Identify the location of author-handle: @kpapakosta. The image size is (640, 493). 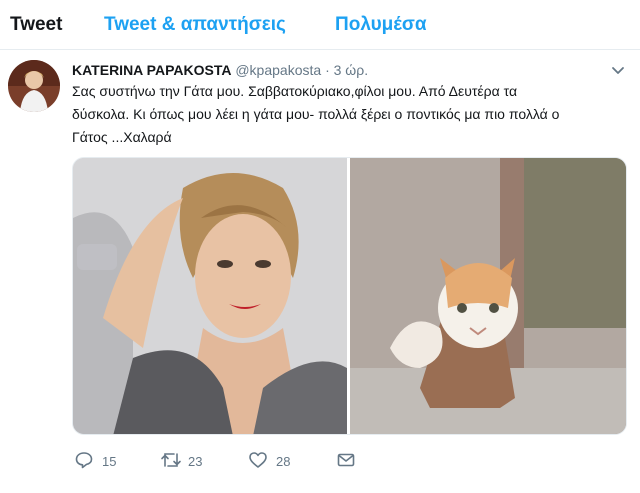
(278, 70).